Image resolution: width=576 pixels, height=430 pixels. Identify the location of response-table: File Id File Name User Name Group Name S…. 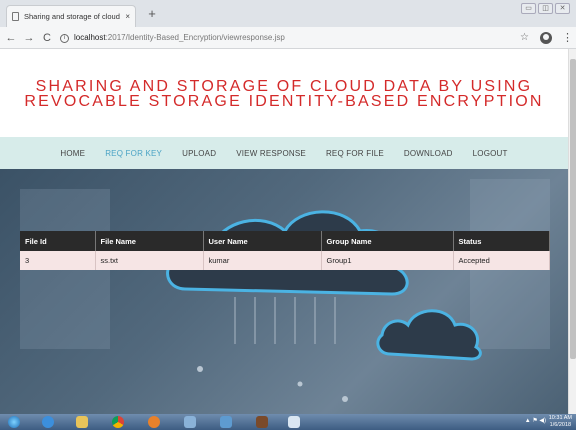
(285, 250).